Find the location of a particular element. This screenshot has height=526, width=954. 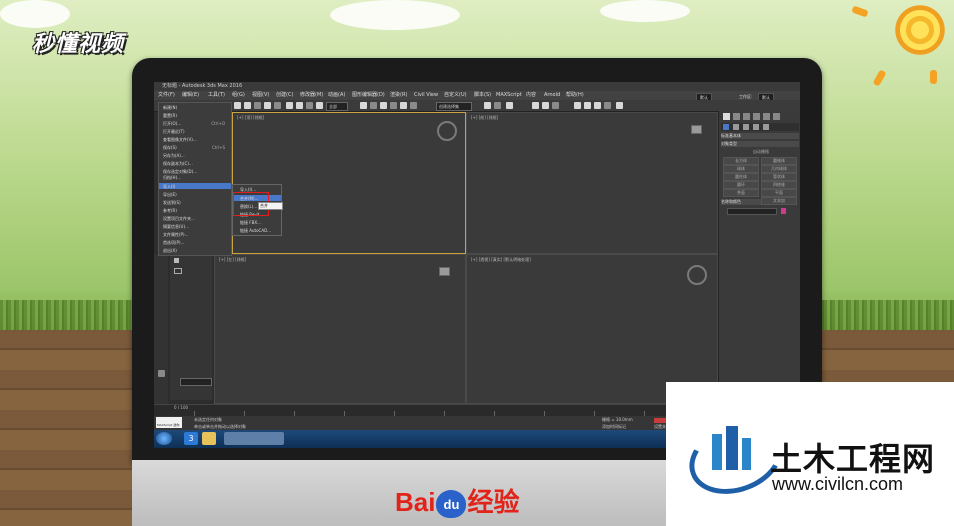

pivot-icon is located at coordinates (363, 105).